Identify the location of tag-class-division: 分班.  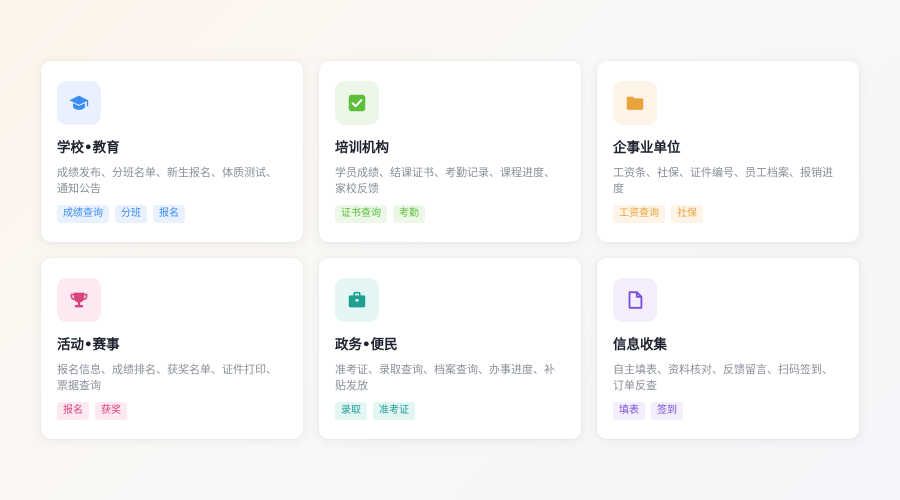
(131, 214).